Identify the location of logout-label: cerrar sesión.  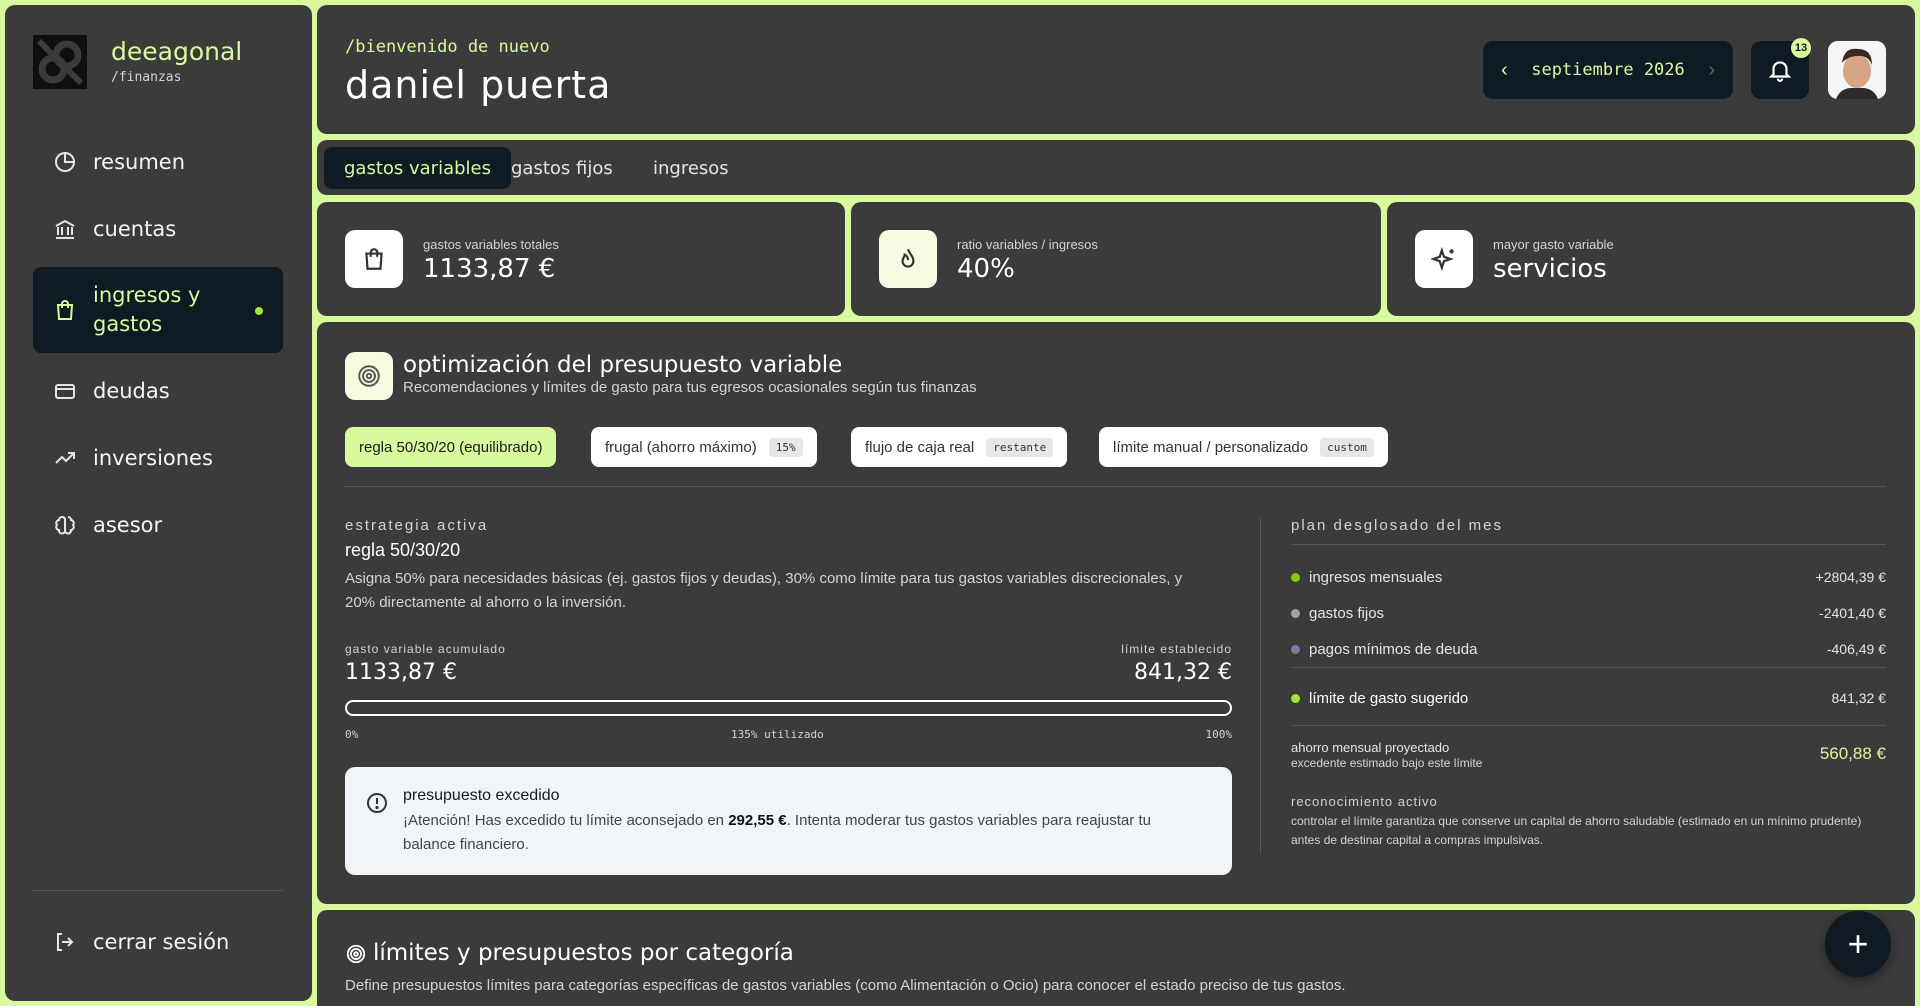
(161, 942).